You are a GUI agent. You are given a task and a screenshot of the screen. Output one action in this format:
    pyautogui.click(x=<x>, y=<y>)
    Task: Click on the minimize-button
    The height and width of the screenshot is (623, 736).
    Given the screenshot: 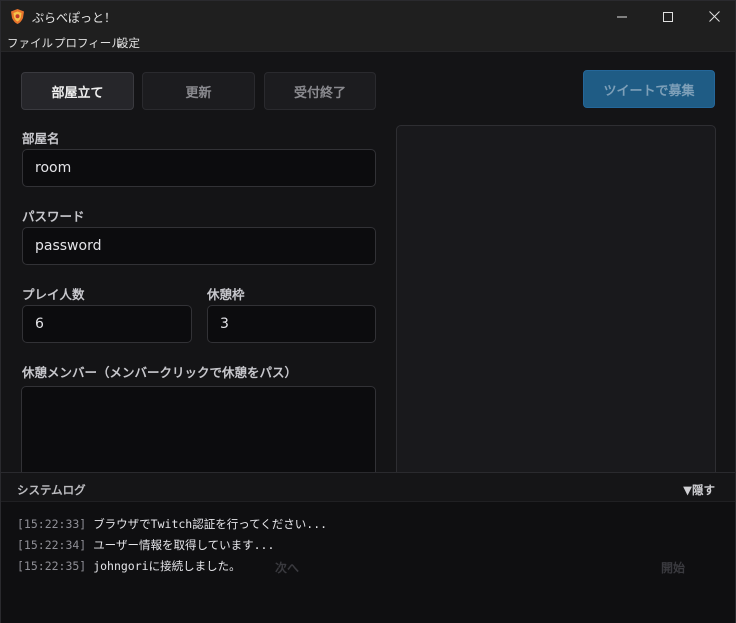 What is the action you would take?
    pyautogui.click(x=622, y=16)
    